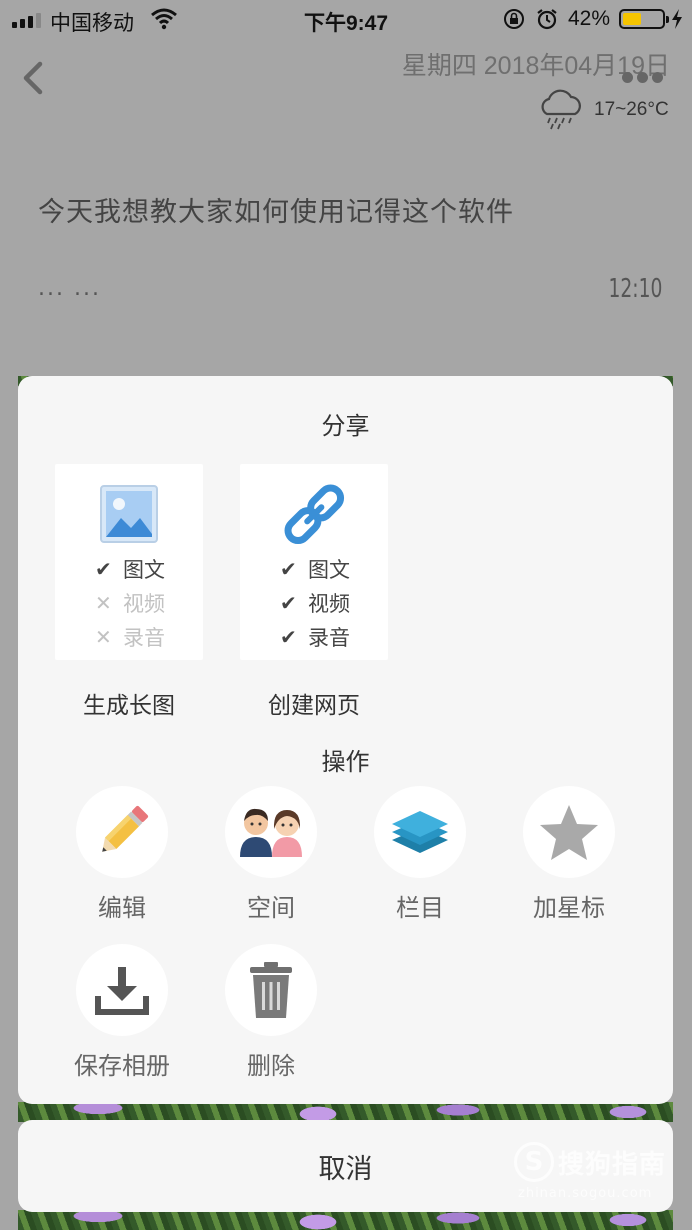 The height and width of the screenshot is (1230, 692). I want to click on rotation-lock-icon, so click(514, 19).